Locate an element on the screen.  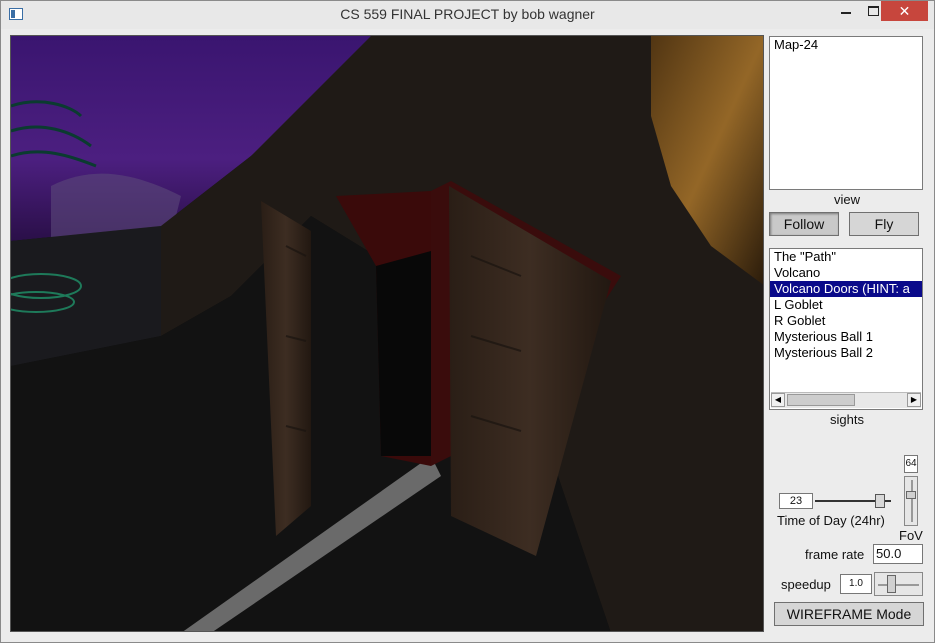
fov-slider-track is located at coordinates (912, 501).